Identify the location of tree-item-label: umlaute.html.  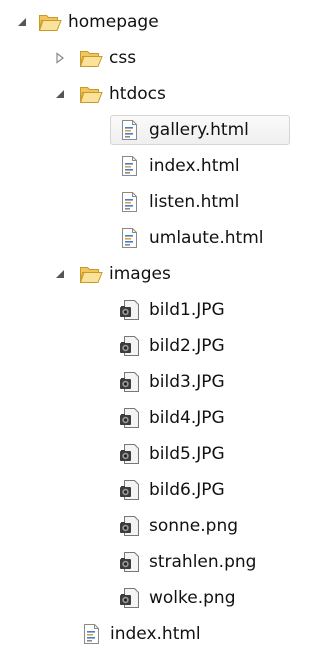
(206, 238).